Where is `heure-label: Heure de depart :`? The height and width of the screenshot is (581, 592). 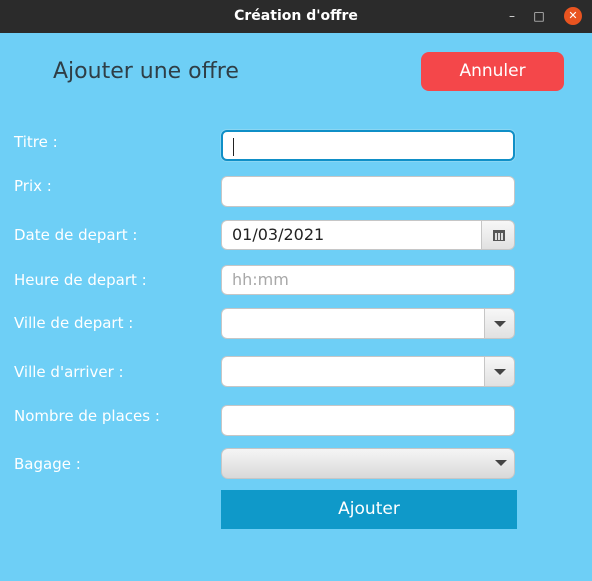
heure-label: Heure de depart : is located at coordinates (80, 280).